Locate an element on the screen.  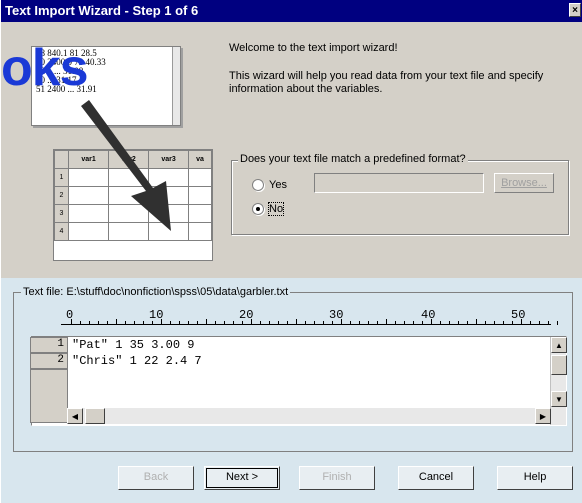
help-button: Help is located at coordinates (535, 478).